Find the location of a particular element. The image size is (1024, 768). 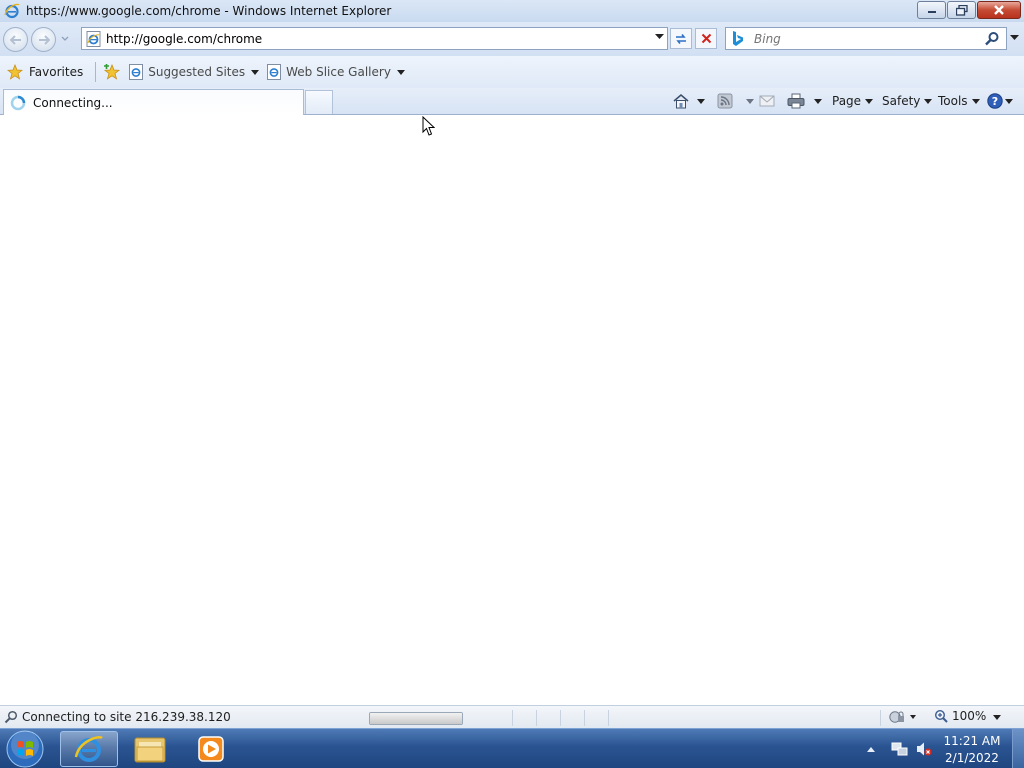

system-clock: 11:21 AM 2/1/2022 is located at coordinates (972, 750).